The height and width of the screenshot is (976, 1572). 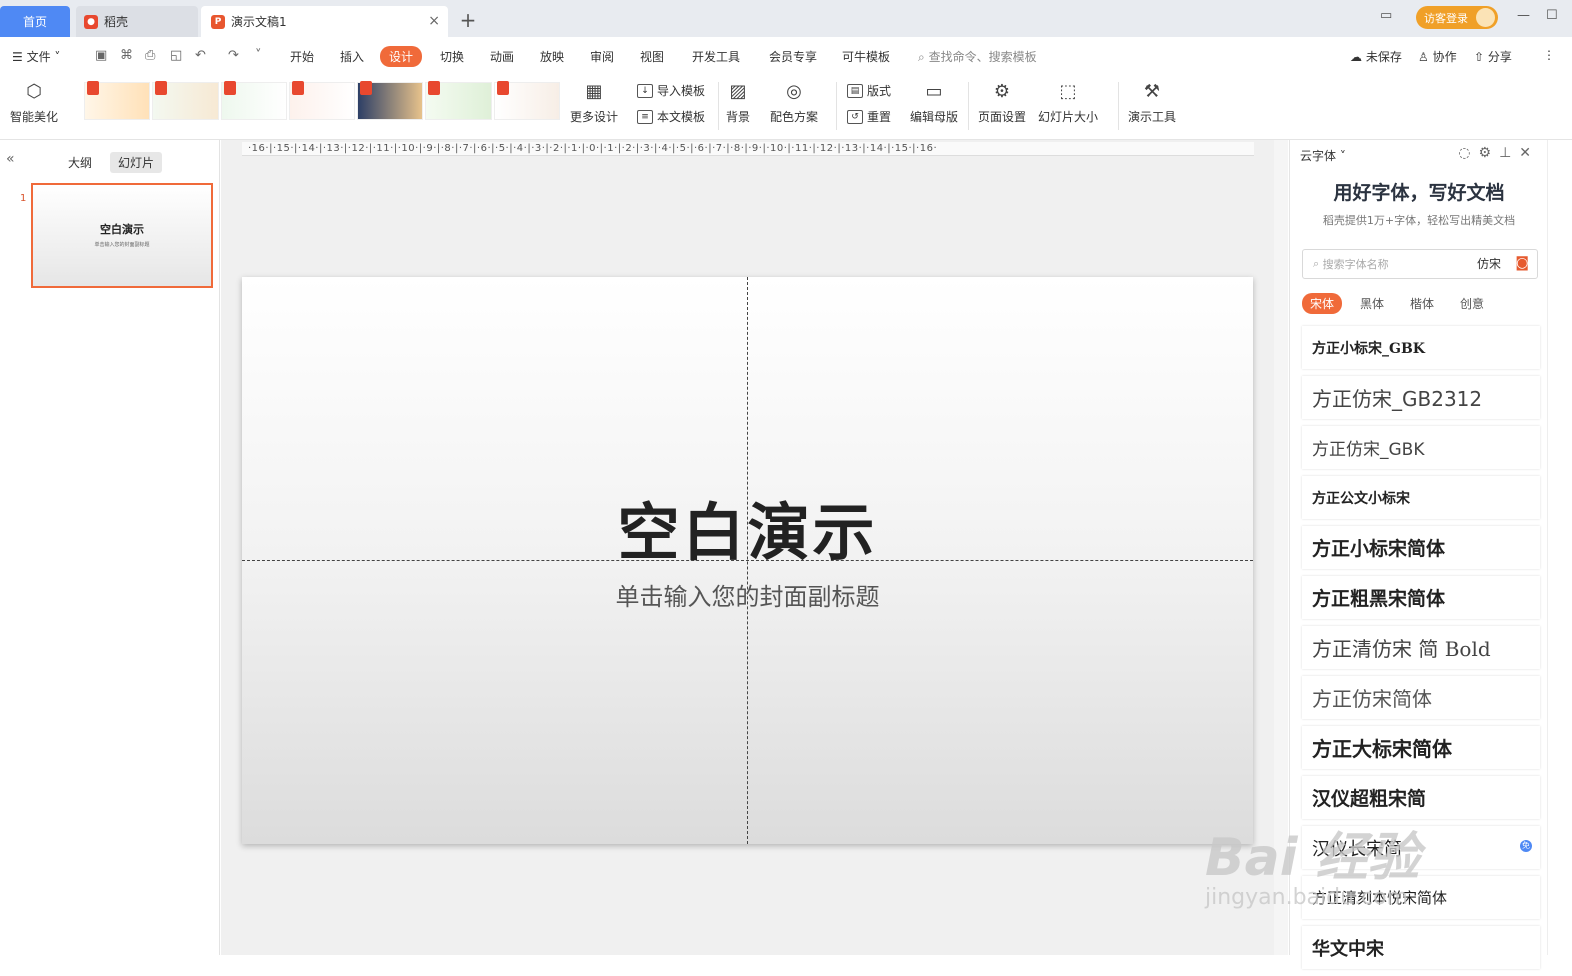 What do you see at coordinates (1446, 18) in the screenshot?
I see `login-label: 访客登录` at bounding box center [1446, 18].